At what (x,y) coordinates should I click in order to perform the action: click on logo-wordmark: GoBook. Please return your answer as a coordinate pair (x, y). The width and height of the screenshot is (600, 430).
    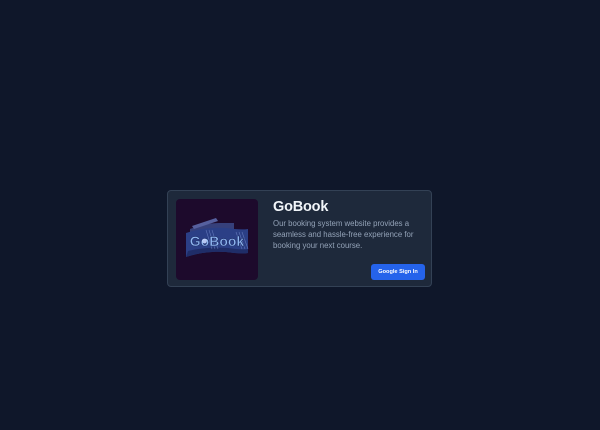
    Looking at the image, I should click on (217, 241).